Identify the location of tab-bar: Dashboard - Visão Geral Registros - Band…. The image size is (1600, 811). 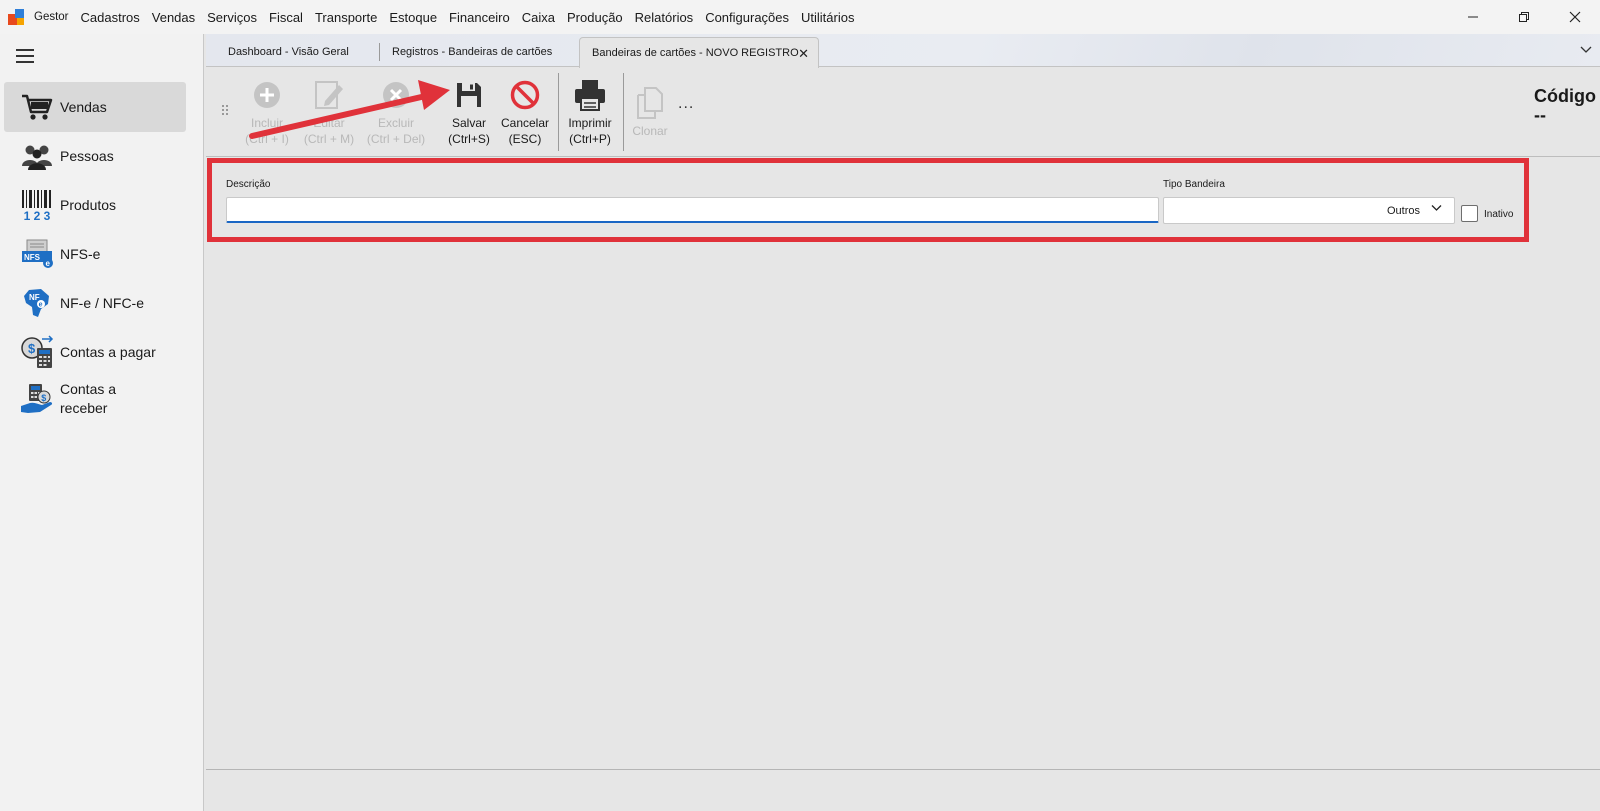
(903, 51).